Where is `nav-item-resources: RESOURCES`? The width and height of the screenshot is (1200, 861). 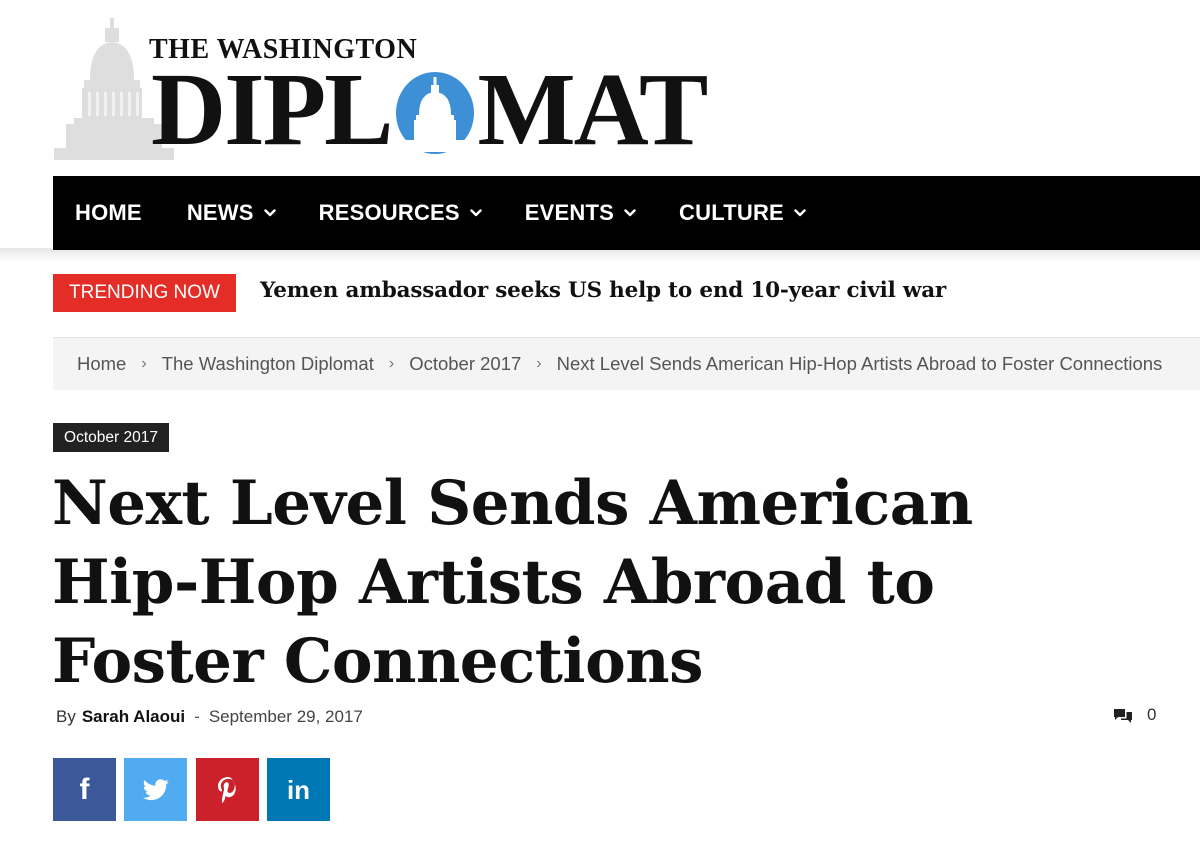
nav-item-resources: RESOURCES is located at coordinates (400, 213).